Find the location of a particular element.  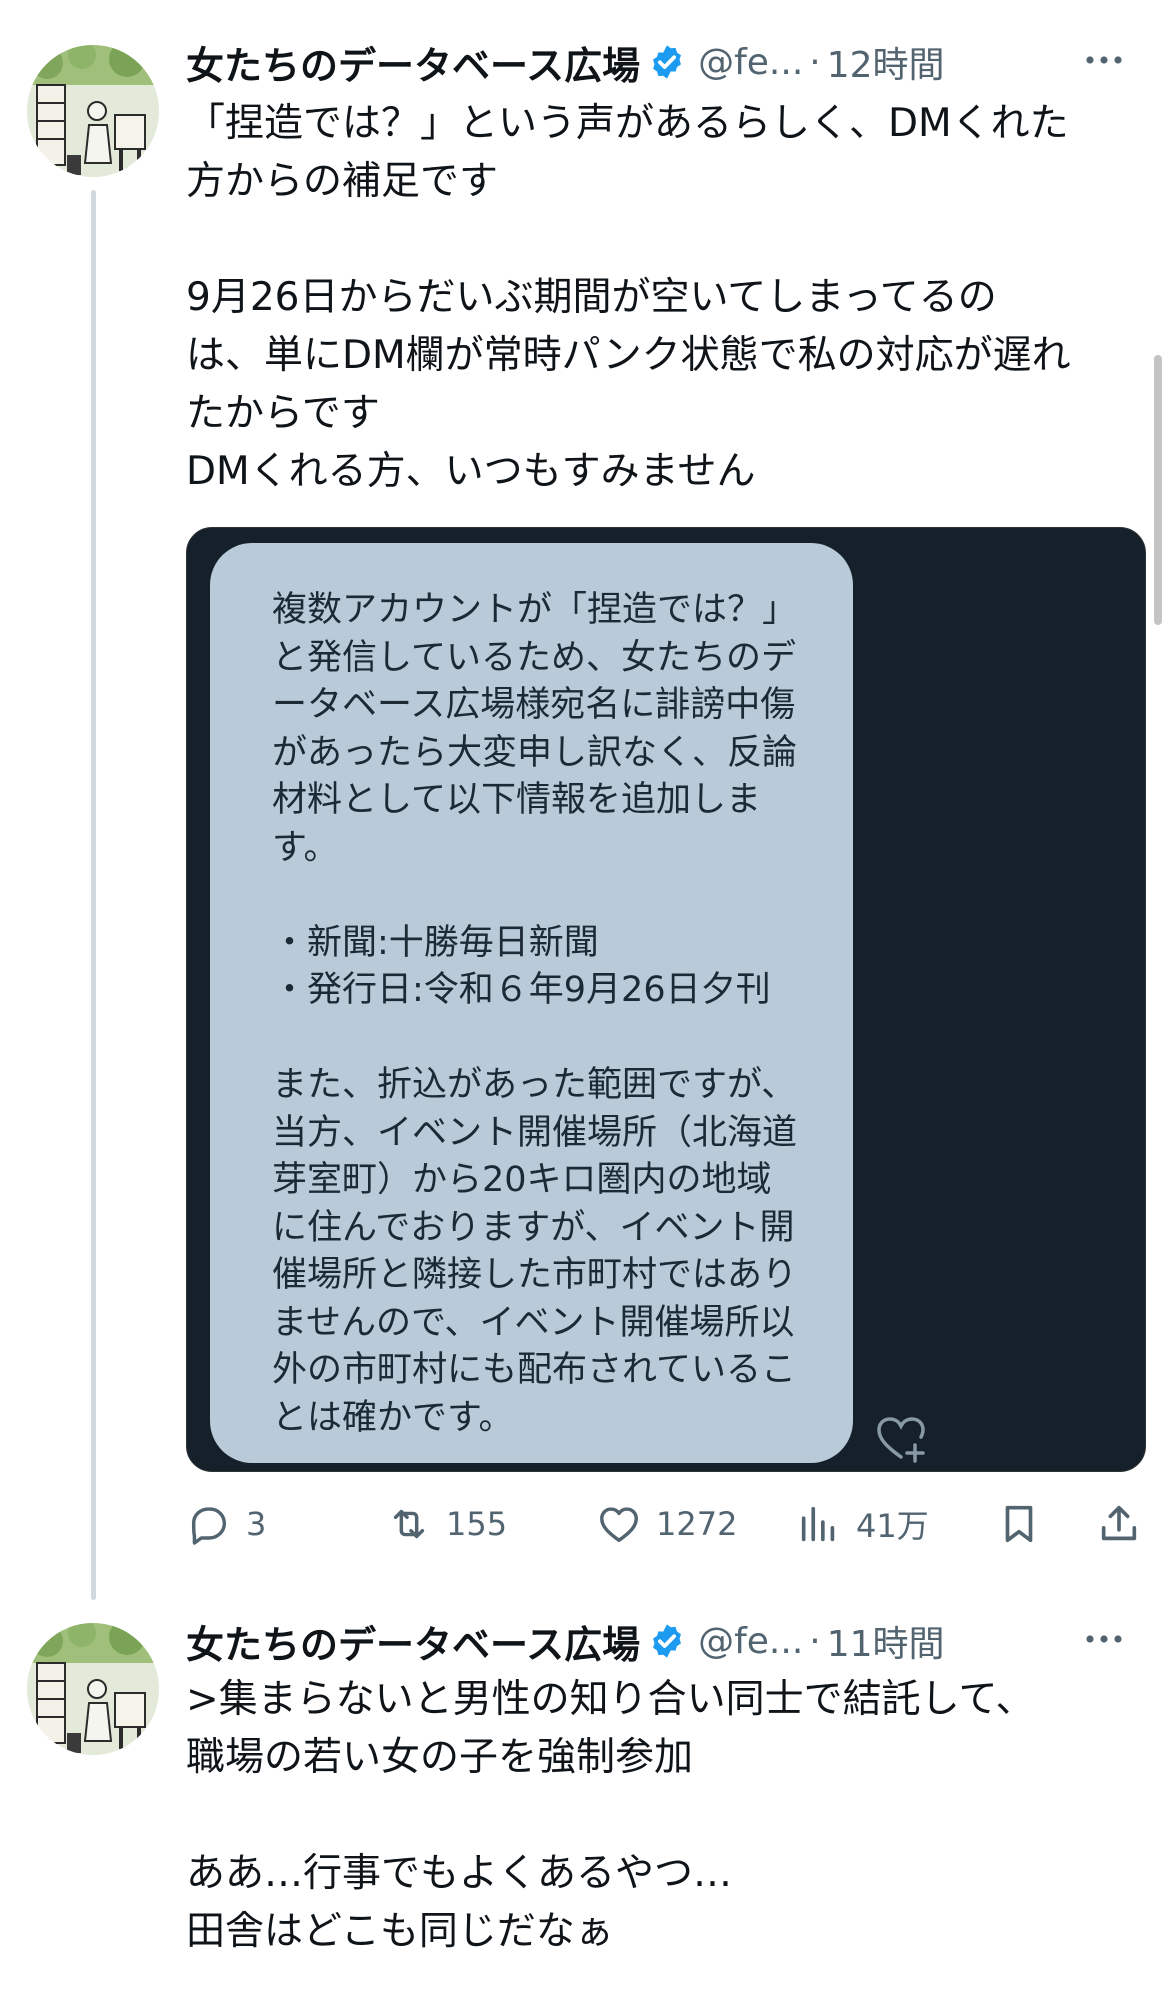

views-count: 41万 is located at coordinates (892, 1526).